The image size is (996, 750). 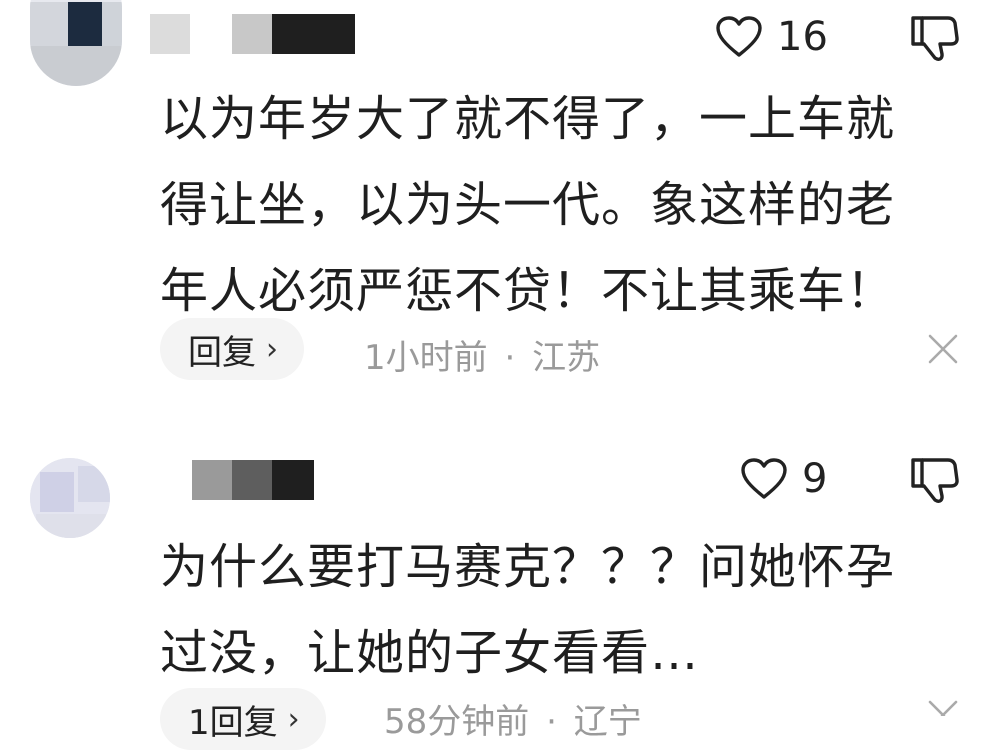 What do you see at coordinates (815, 479) in the screenshot?
I see `like-count: 9` at bounding box center [815, 479].